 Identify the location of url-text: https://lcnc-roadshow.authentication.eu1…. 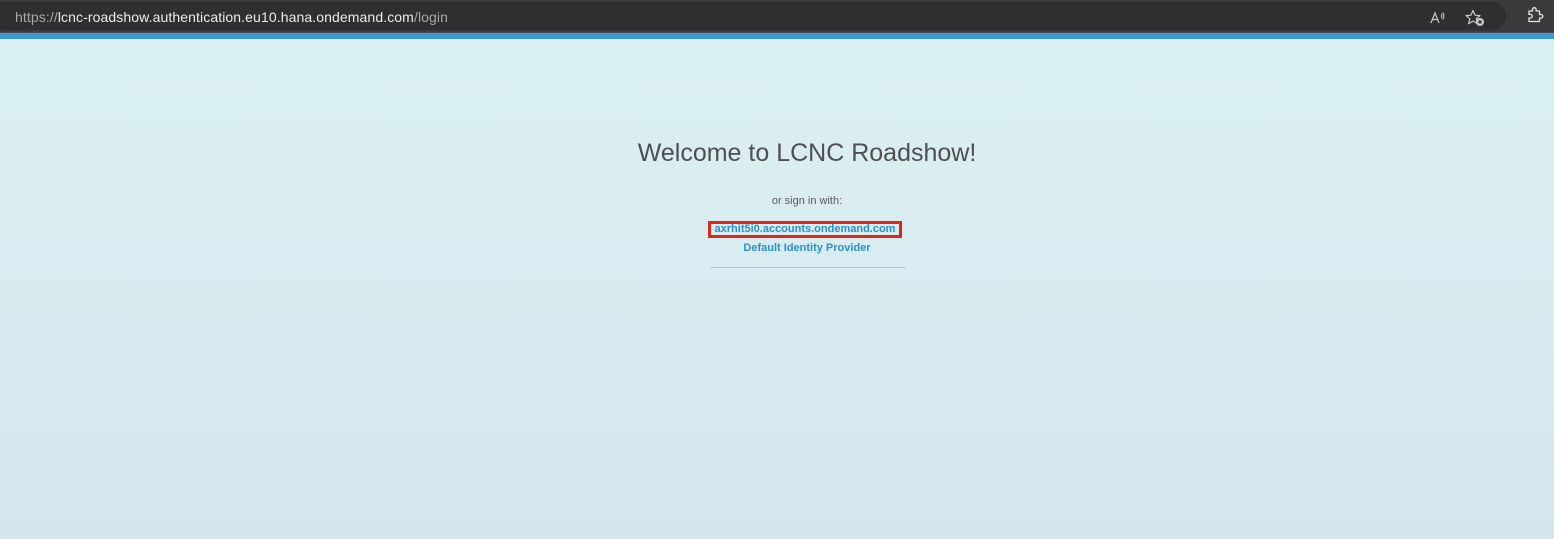
(231, 17).